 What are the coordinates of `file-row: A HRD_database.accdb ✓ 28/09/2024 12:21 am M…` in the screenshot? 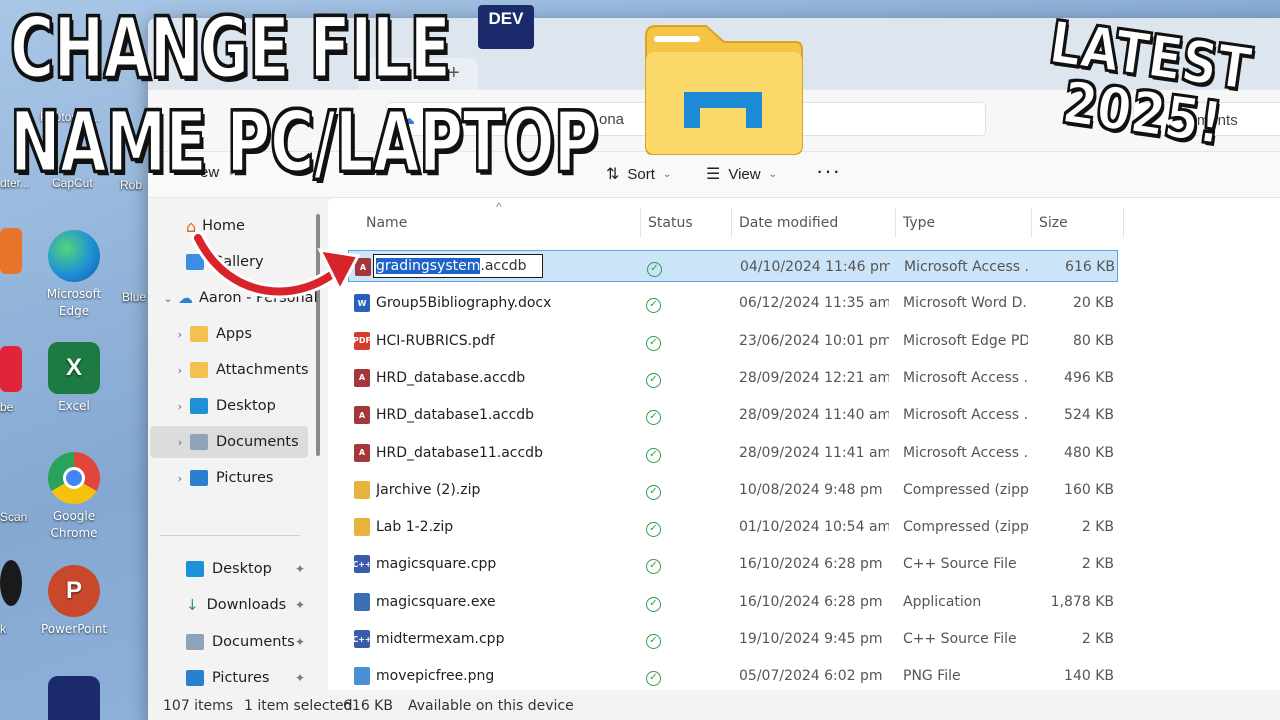 It's located at (733, 378).